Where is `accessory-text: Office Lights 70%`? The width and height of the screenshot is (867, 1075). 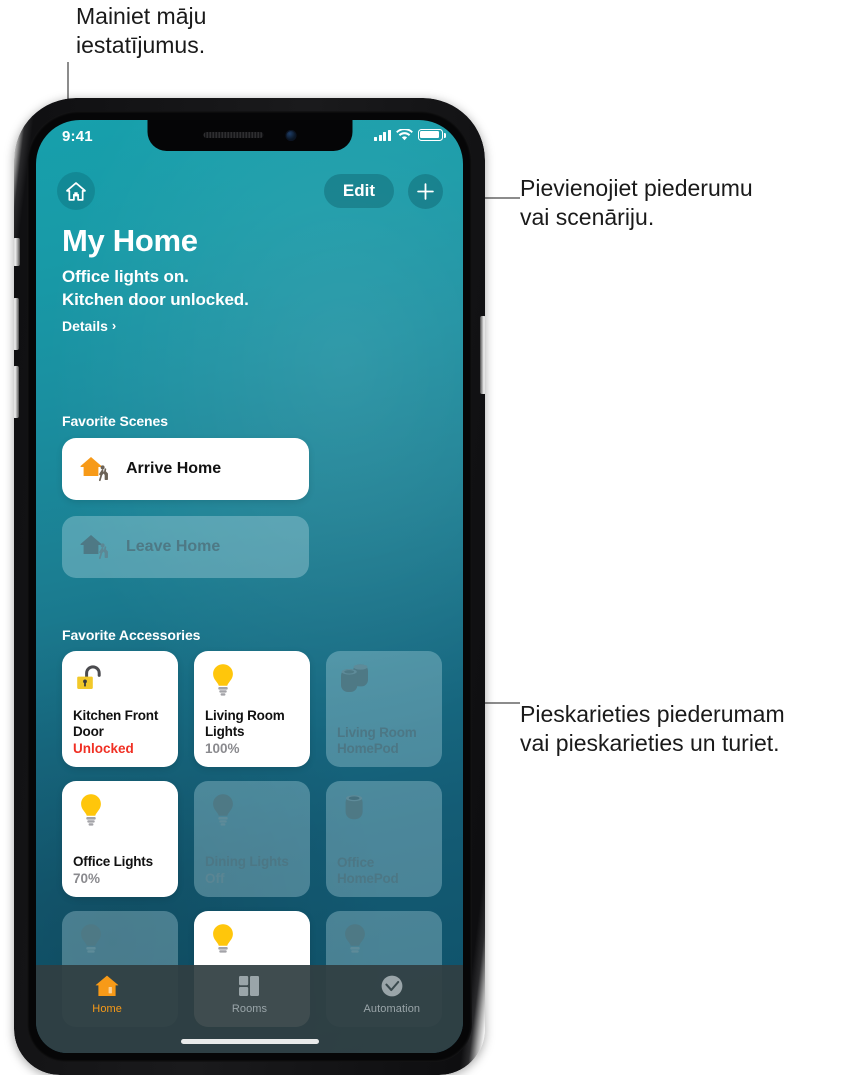
accessory-text: Office Lights 70% is located at coordinates (120, 871).